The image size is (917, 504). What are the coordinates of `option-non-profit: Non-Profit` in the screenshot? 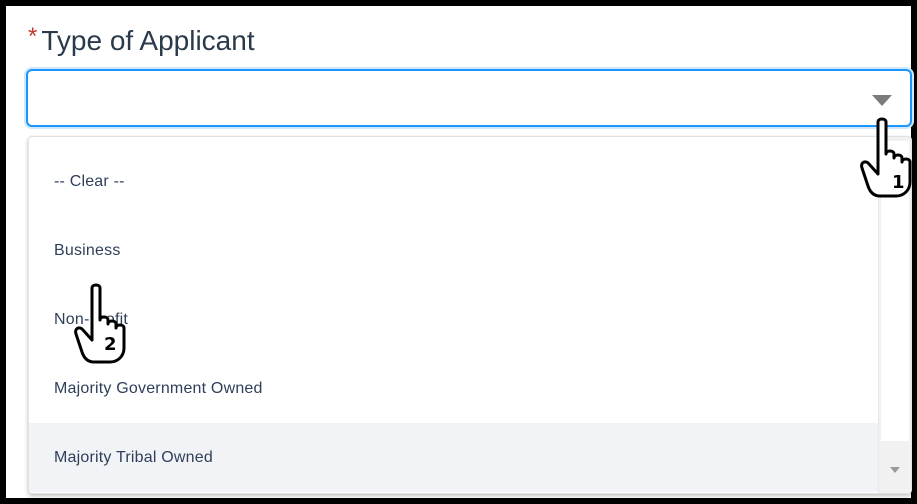 It's located at (454, 319).